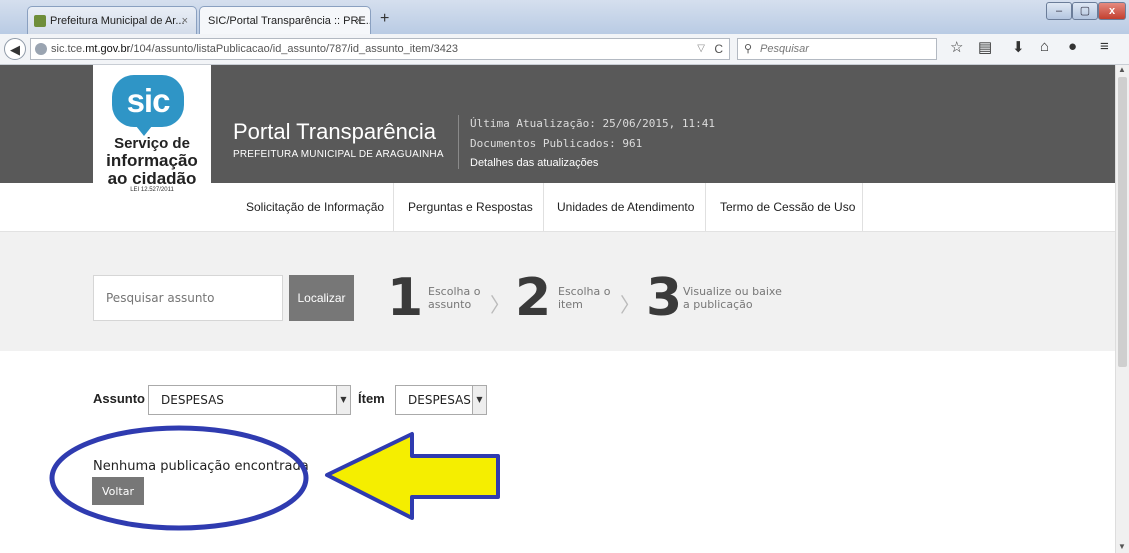  What do you see at coordinates (625, 207) in the screenshot?
I see `menu-unidades: Unidades de Atendimento` at bounding box center [625, 207].